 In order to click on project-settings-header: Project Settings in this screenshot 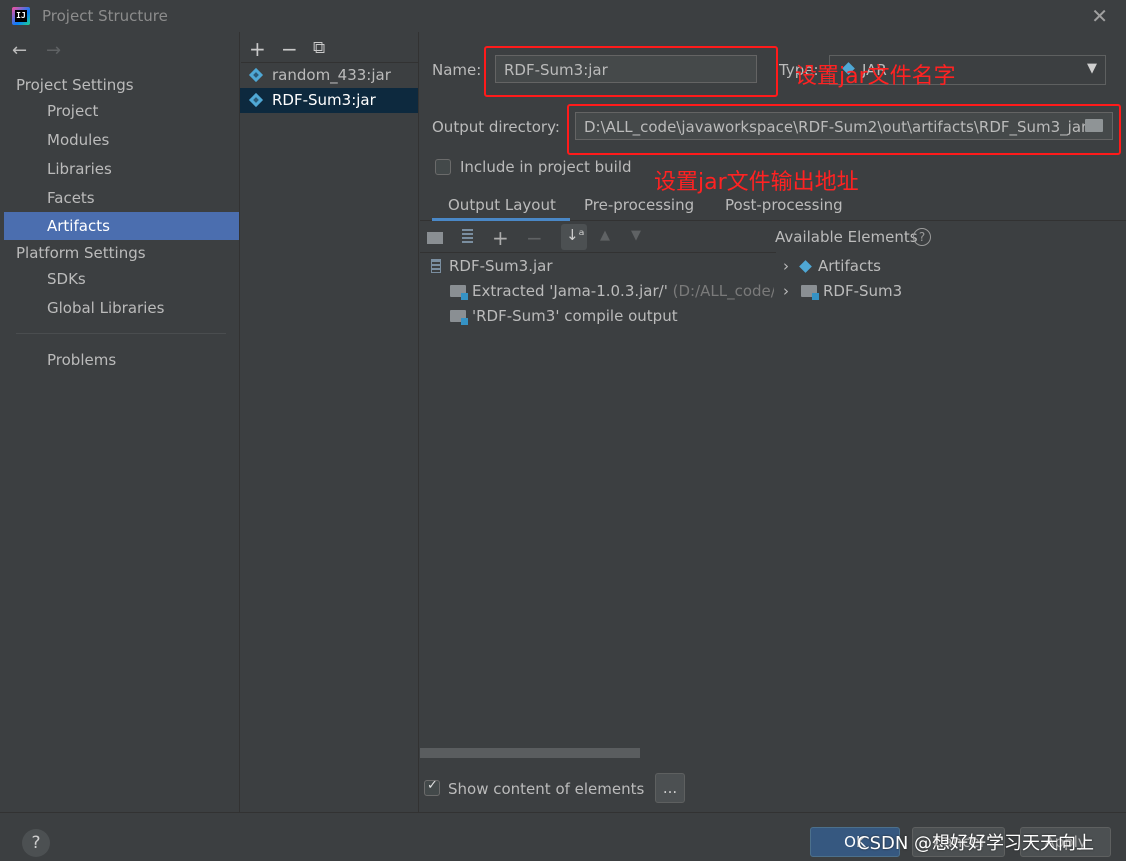, I will do `click(75, 85)`.